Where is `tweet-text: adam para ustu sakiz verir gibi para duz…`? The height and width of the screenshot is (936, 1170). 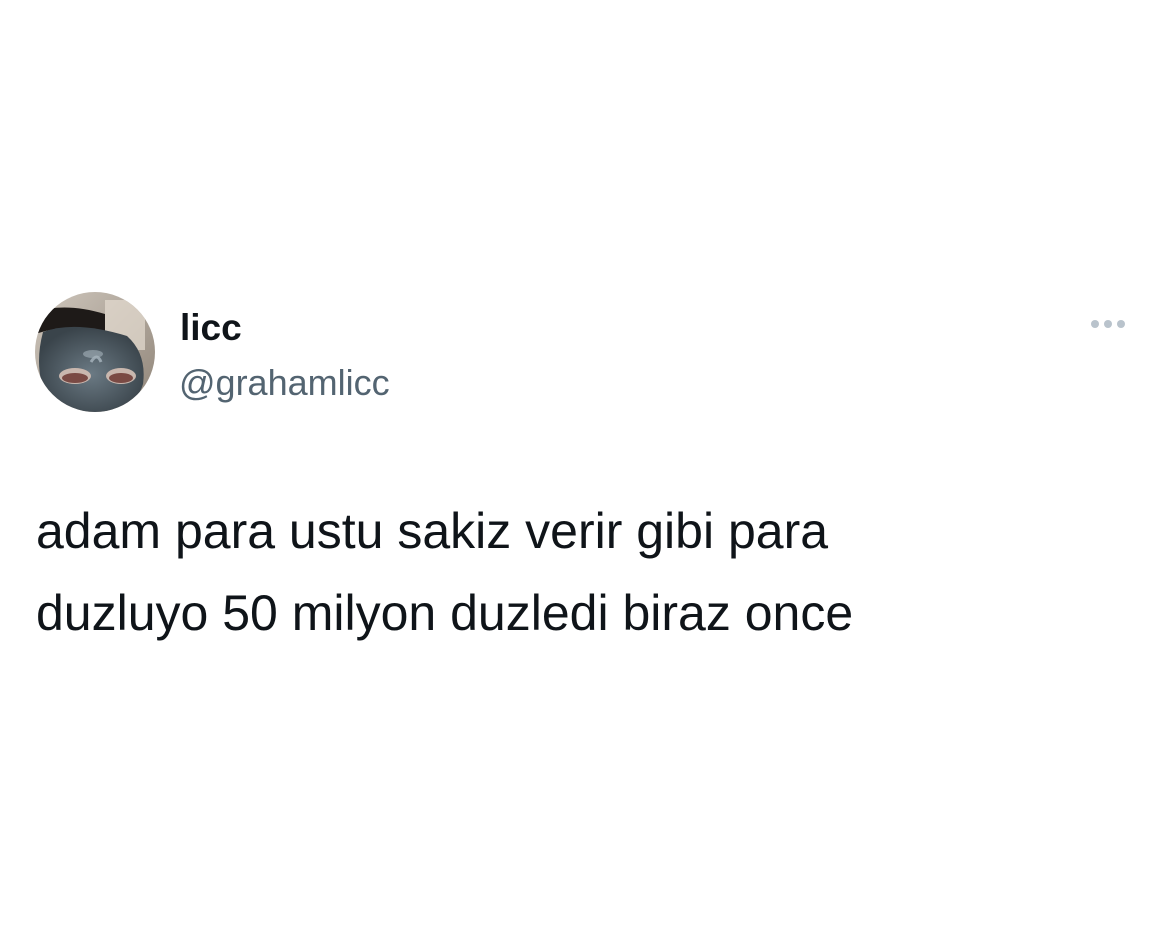
tweet-text: adam para ustu sakiz verir gibi para duz… is located at coordinates (445, 572).